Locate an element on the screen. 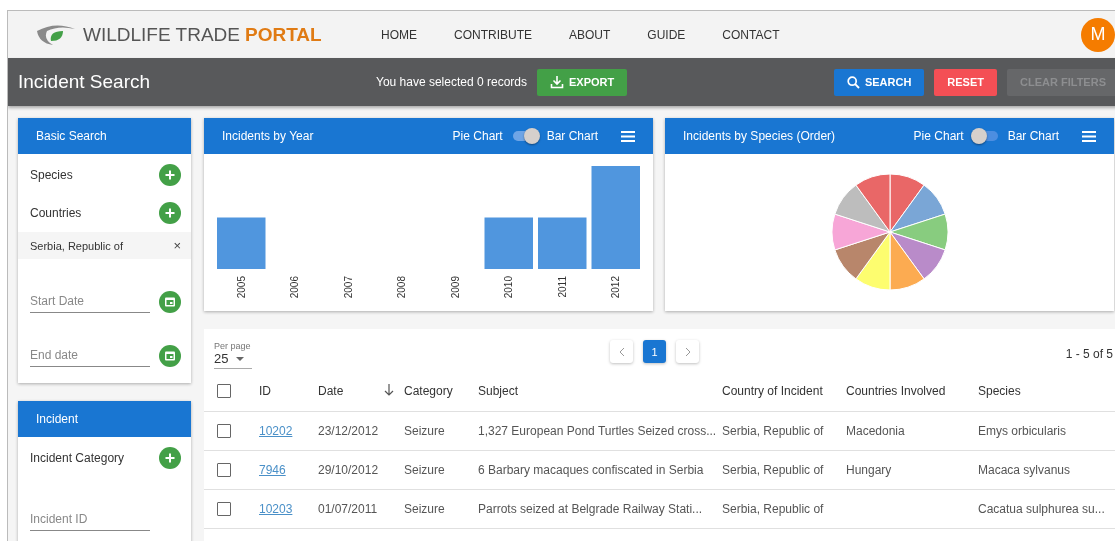  filter-label: Incident Category is located at coordinates (77, 458).